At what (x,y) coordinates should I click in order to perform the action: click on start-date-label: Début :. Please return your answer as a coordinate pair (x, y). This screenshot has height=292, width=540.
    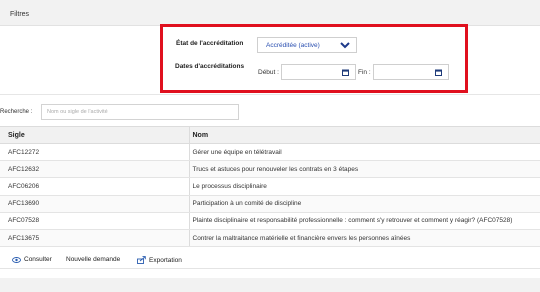
    Looking at the image, I should click on (268, 72).